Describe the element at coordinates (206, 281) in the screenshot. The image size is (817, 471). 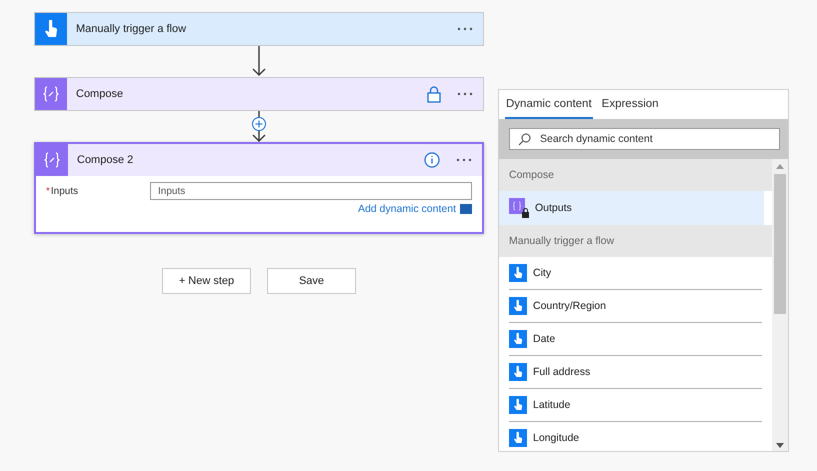
I see `step-button: + New step` at that location.